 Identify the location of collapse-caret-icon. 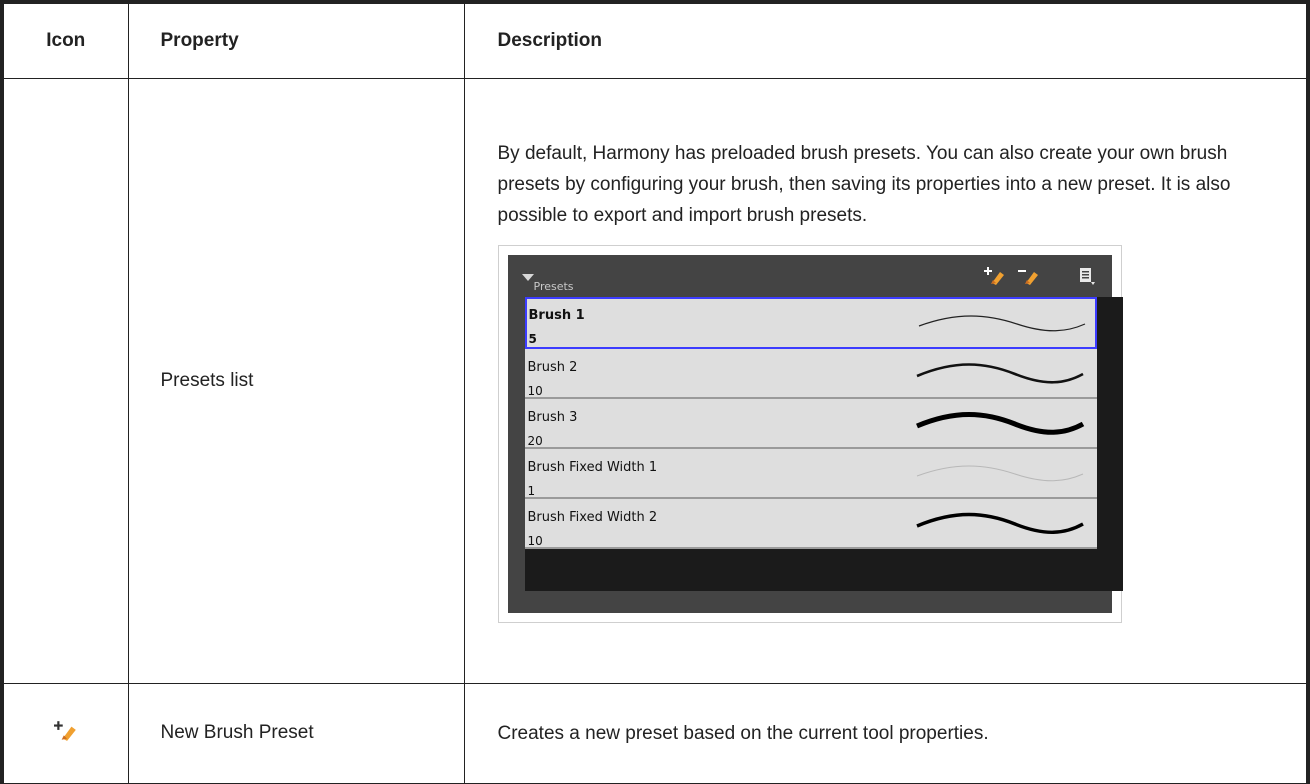
(527, 278).